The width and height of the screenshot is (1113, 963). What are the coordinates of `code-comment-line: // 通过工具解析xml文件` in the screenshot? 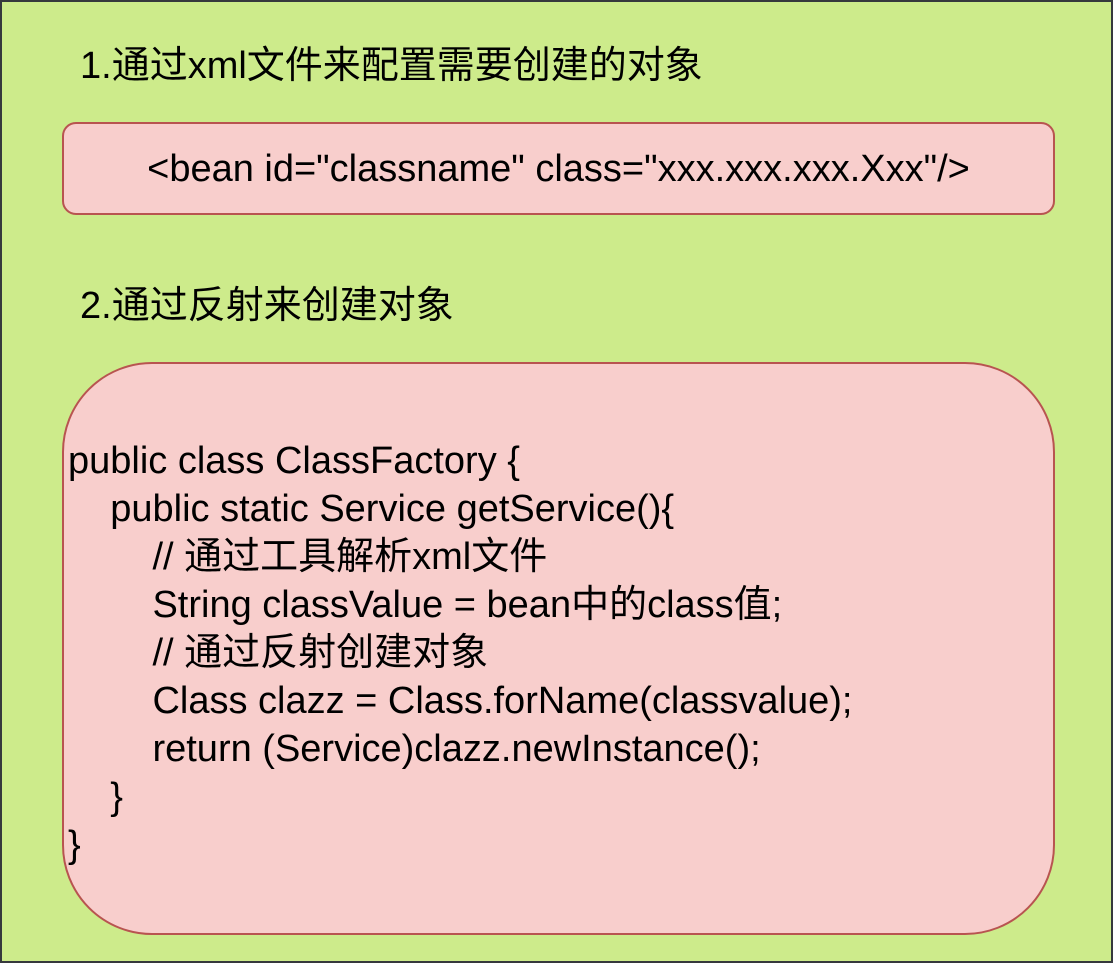 It's located at (308, 557).